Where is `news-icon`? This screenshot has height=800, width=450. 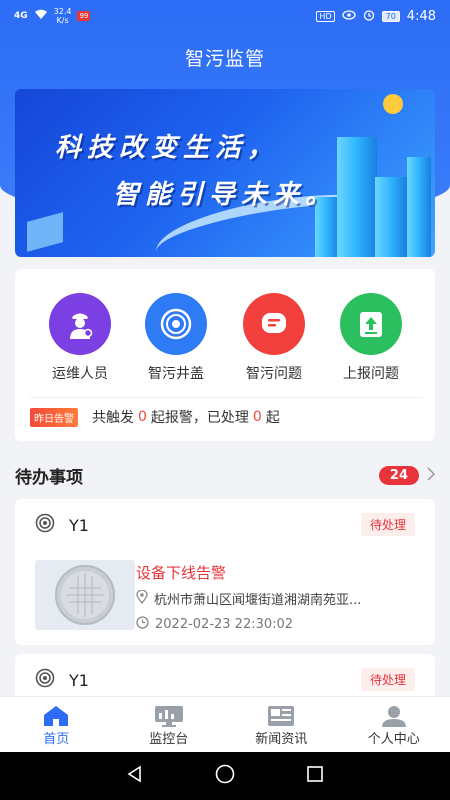 news-icon is located at coordinates (281, 716).